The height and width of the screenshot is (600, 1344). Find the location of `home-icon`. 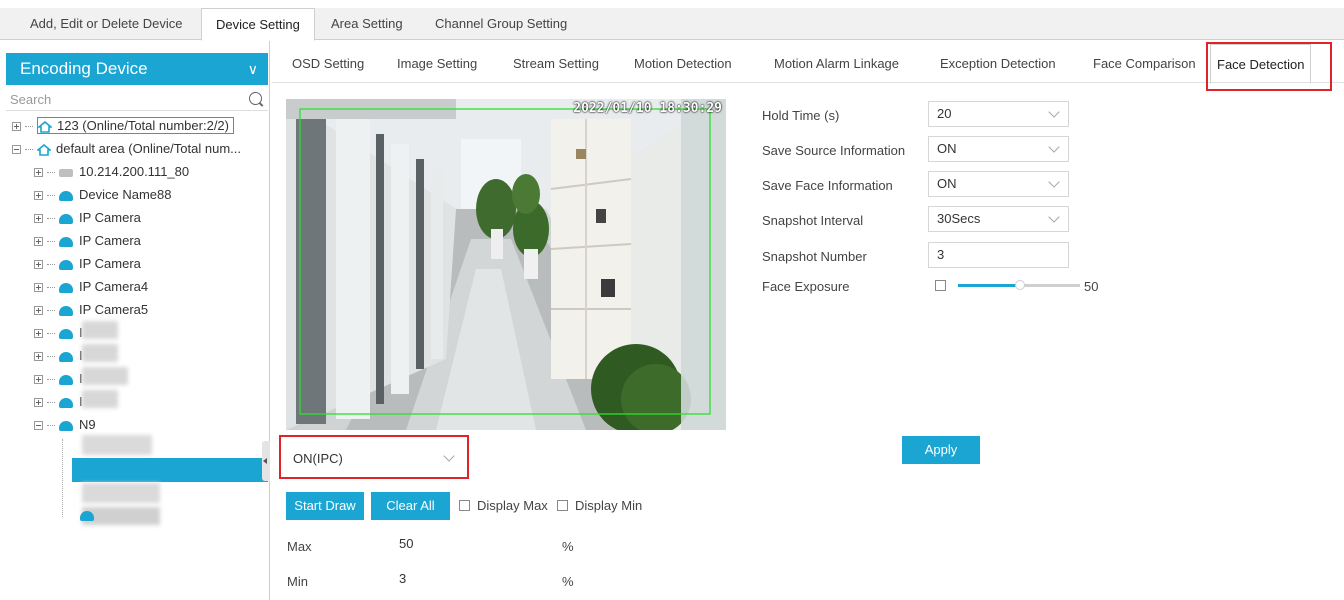

home-icon is located at coordinates (44, 149).